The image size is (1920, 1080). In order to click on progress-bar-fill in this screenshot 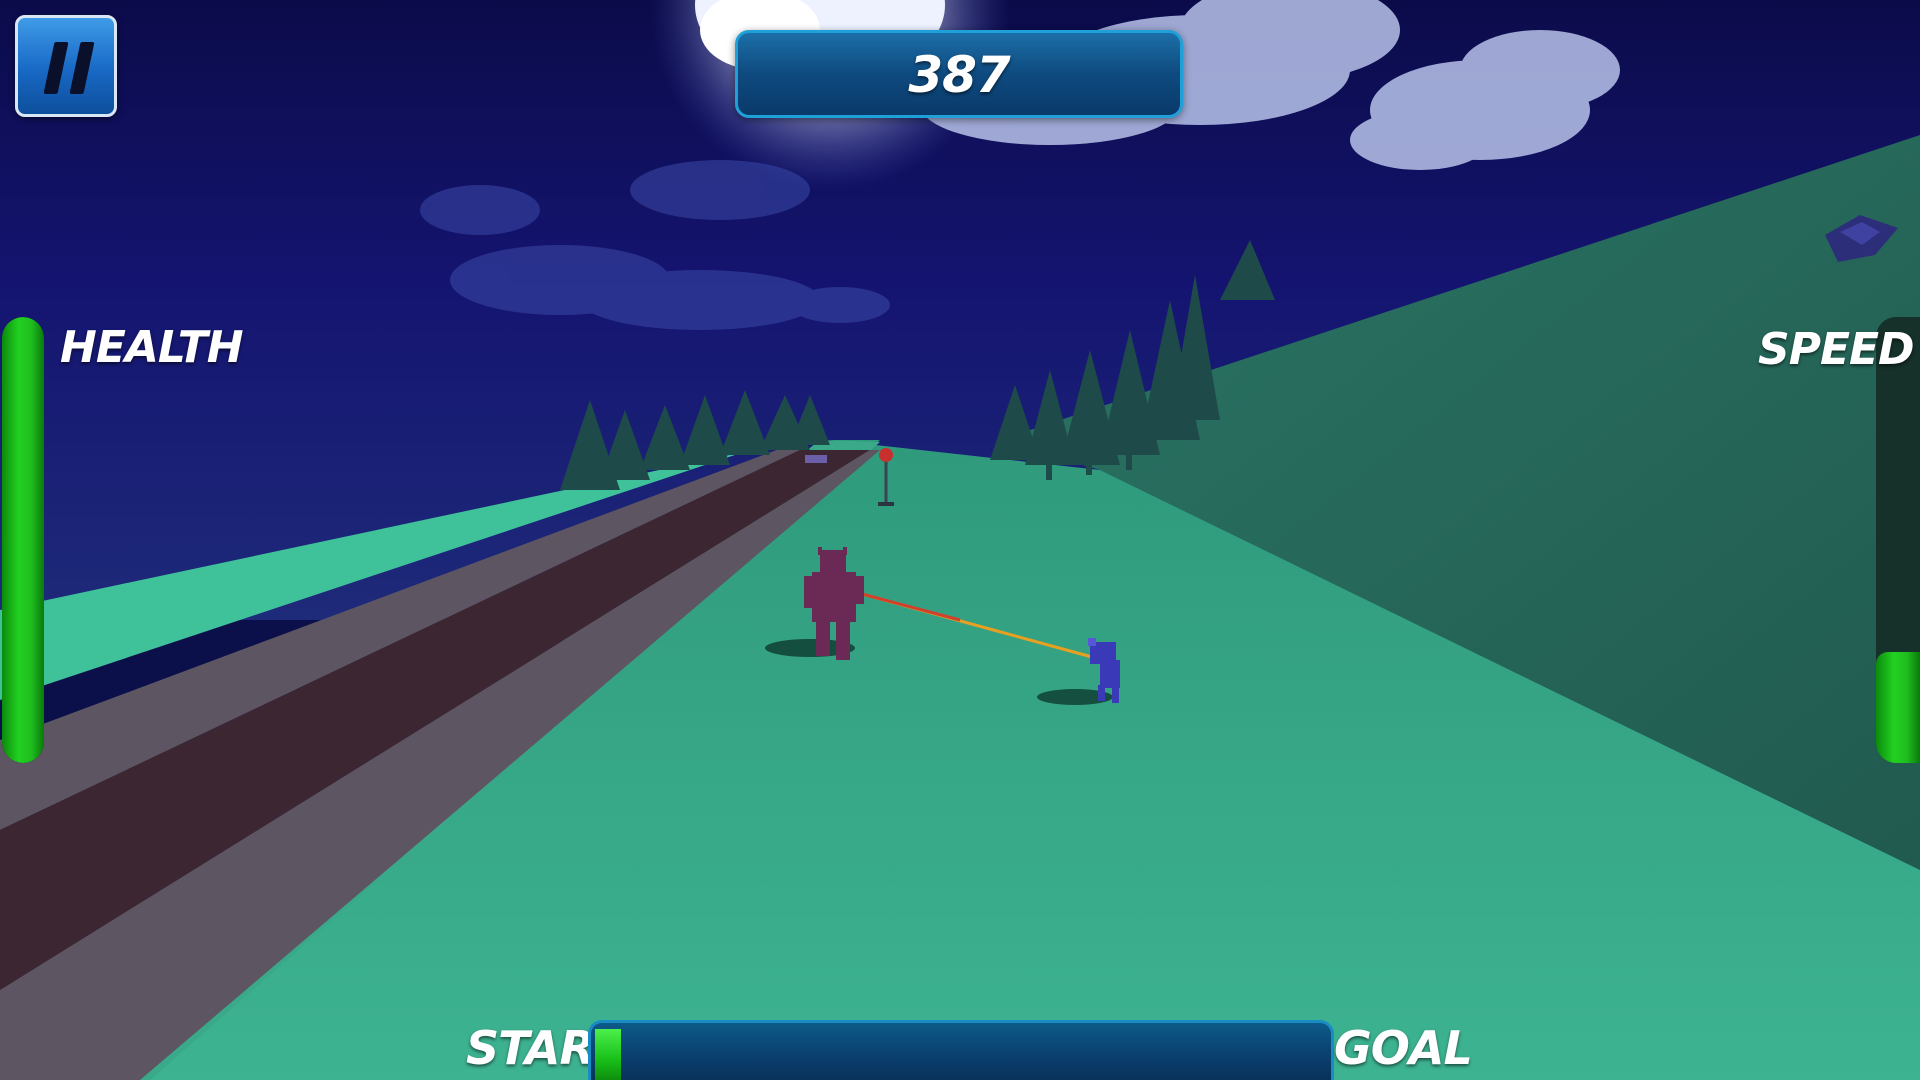, I will do `click(608, 1054)`.